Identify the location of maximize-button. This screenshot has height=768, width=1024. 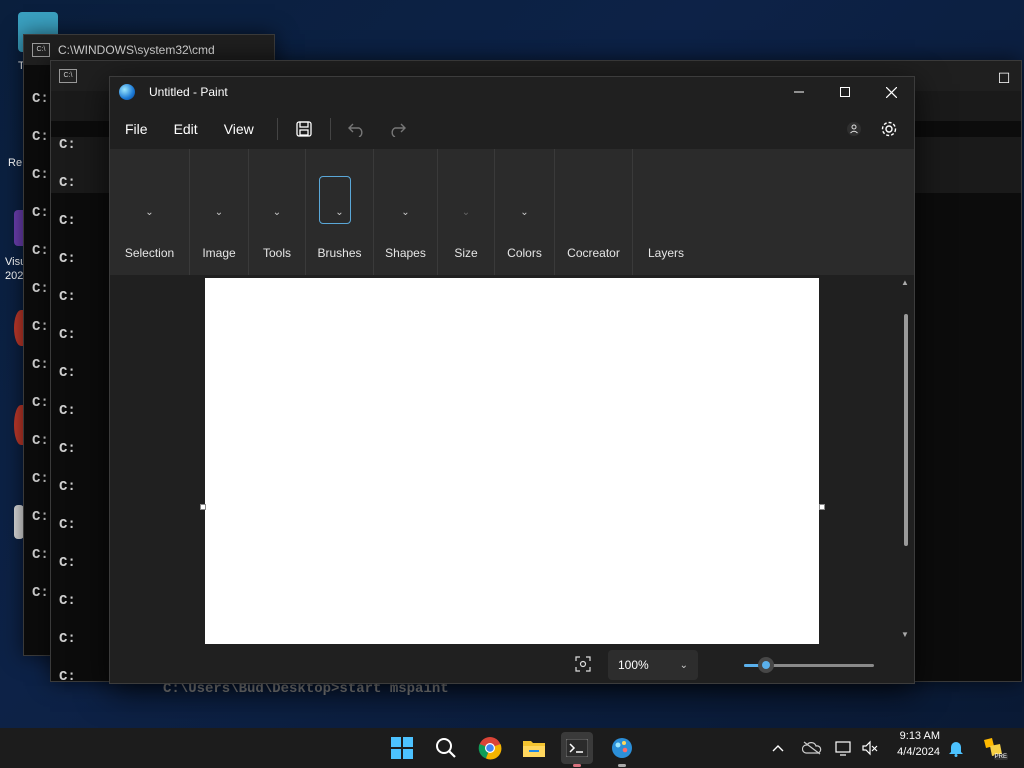
(845, 92).